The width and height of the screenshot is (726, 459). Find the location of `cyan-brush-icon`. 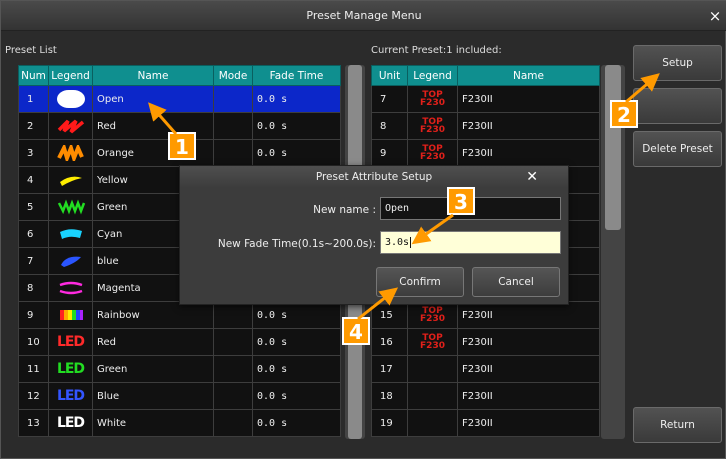

cyan-brush-icon is located at coordinates (70, 234).